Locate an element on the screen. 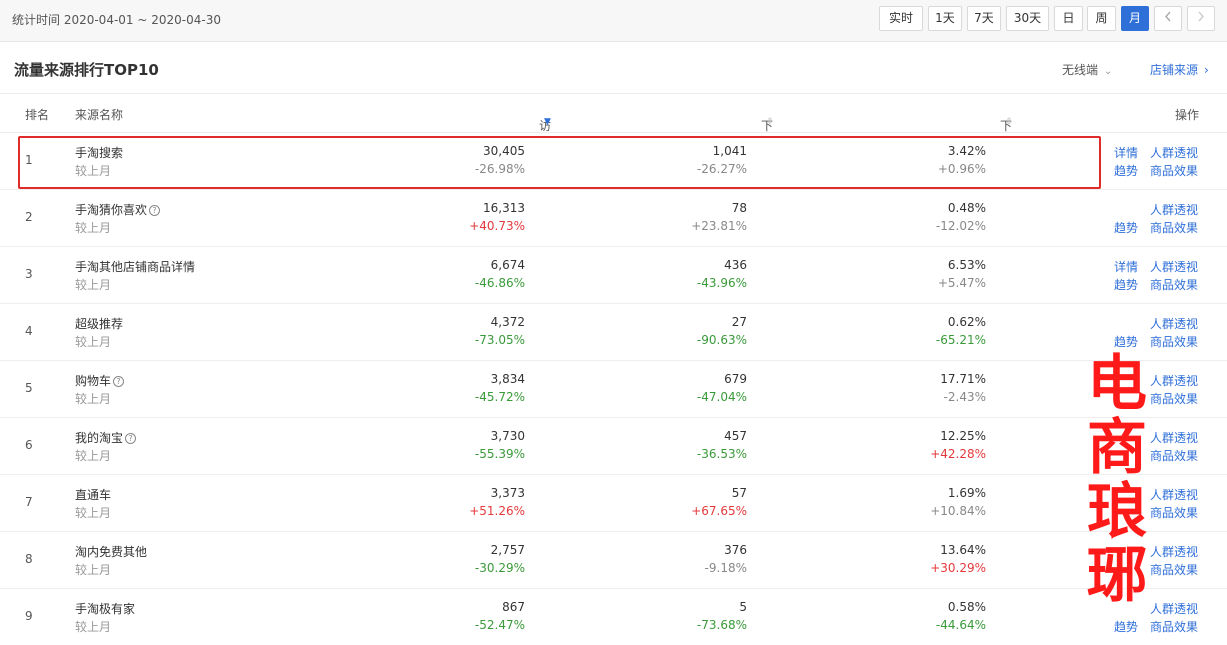  visitors-change: -55.39% is located at coordinates (499, 454).